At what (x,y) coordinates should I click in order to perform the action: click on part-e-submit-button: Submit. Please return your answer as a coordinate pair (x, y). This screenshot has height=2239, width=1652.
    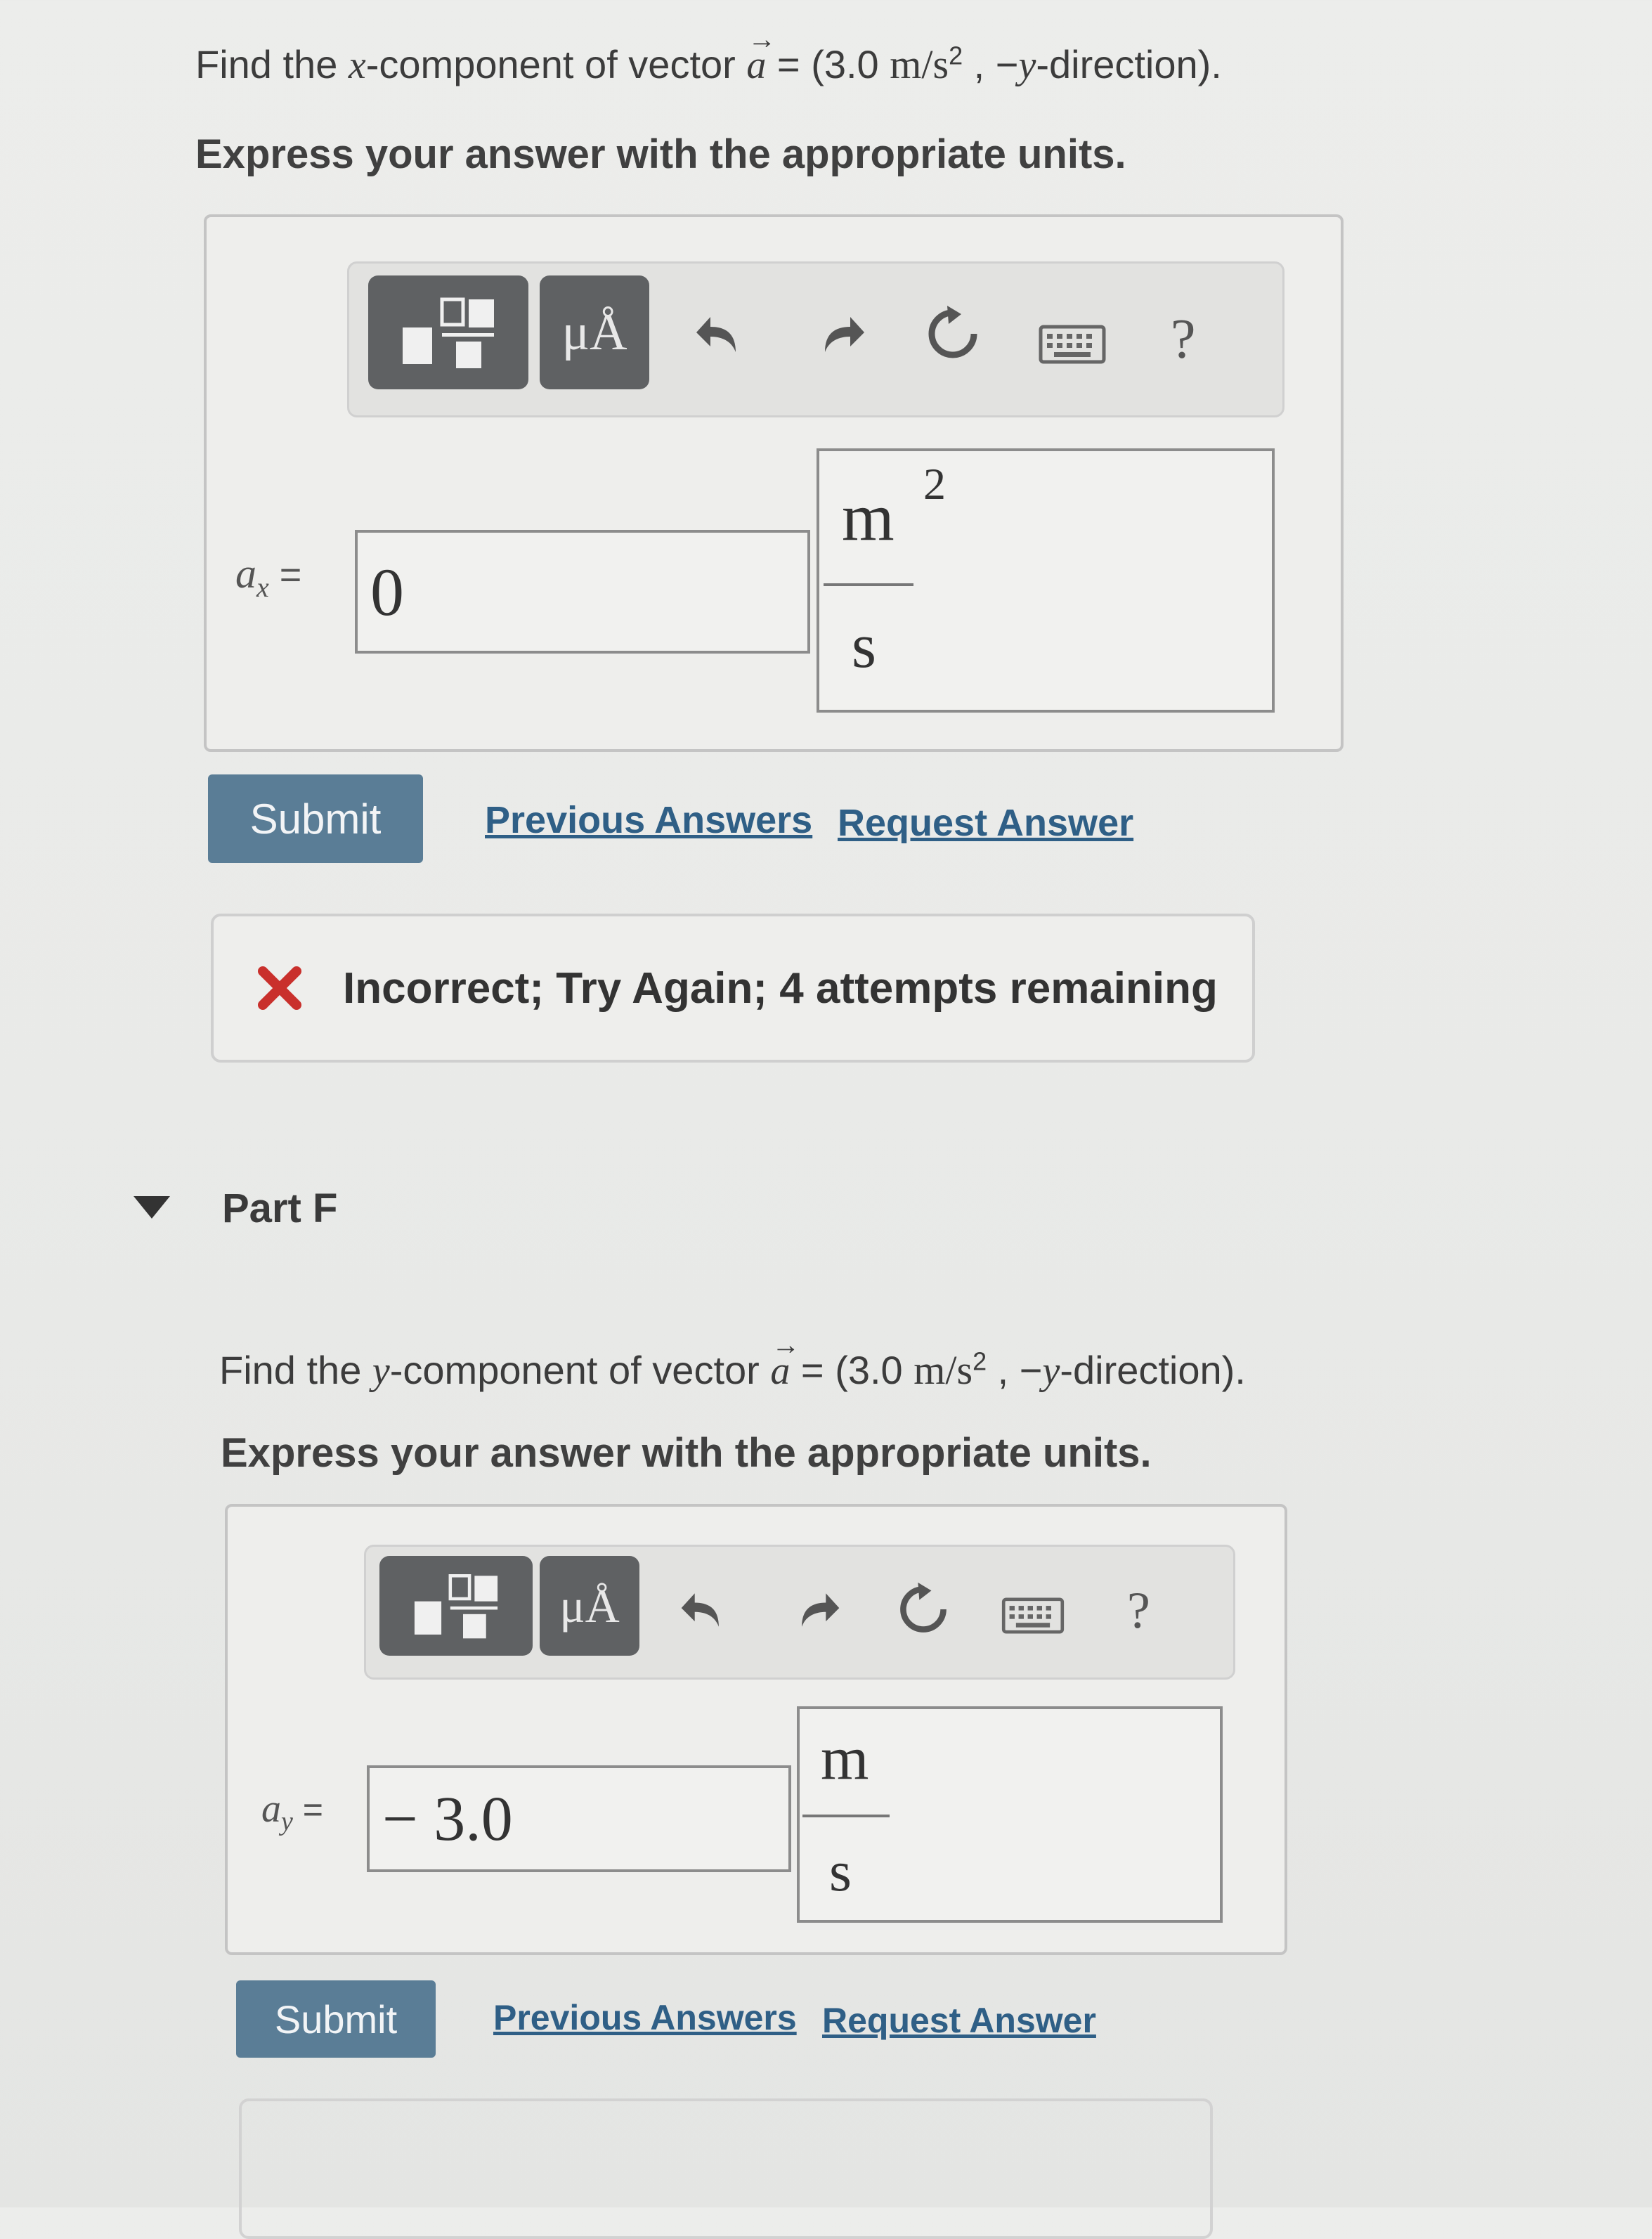
    Looking at the image, I should click on (315, 818).